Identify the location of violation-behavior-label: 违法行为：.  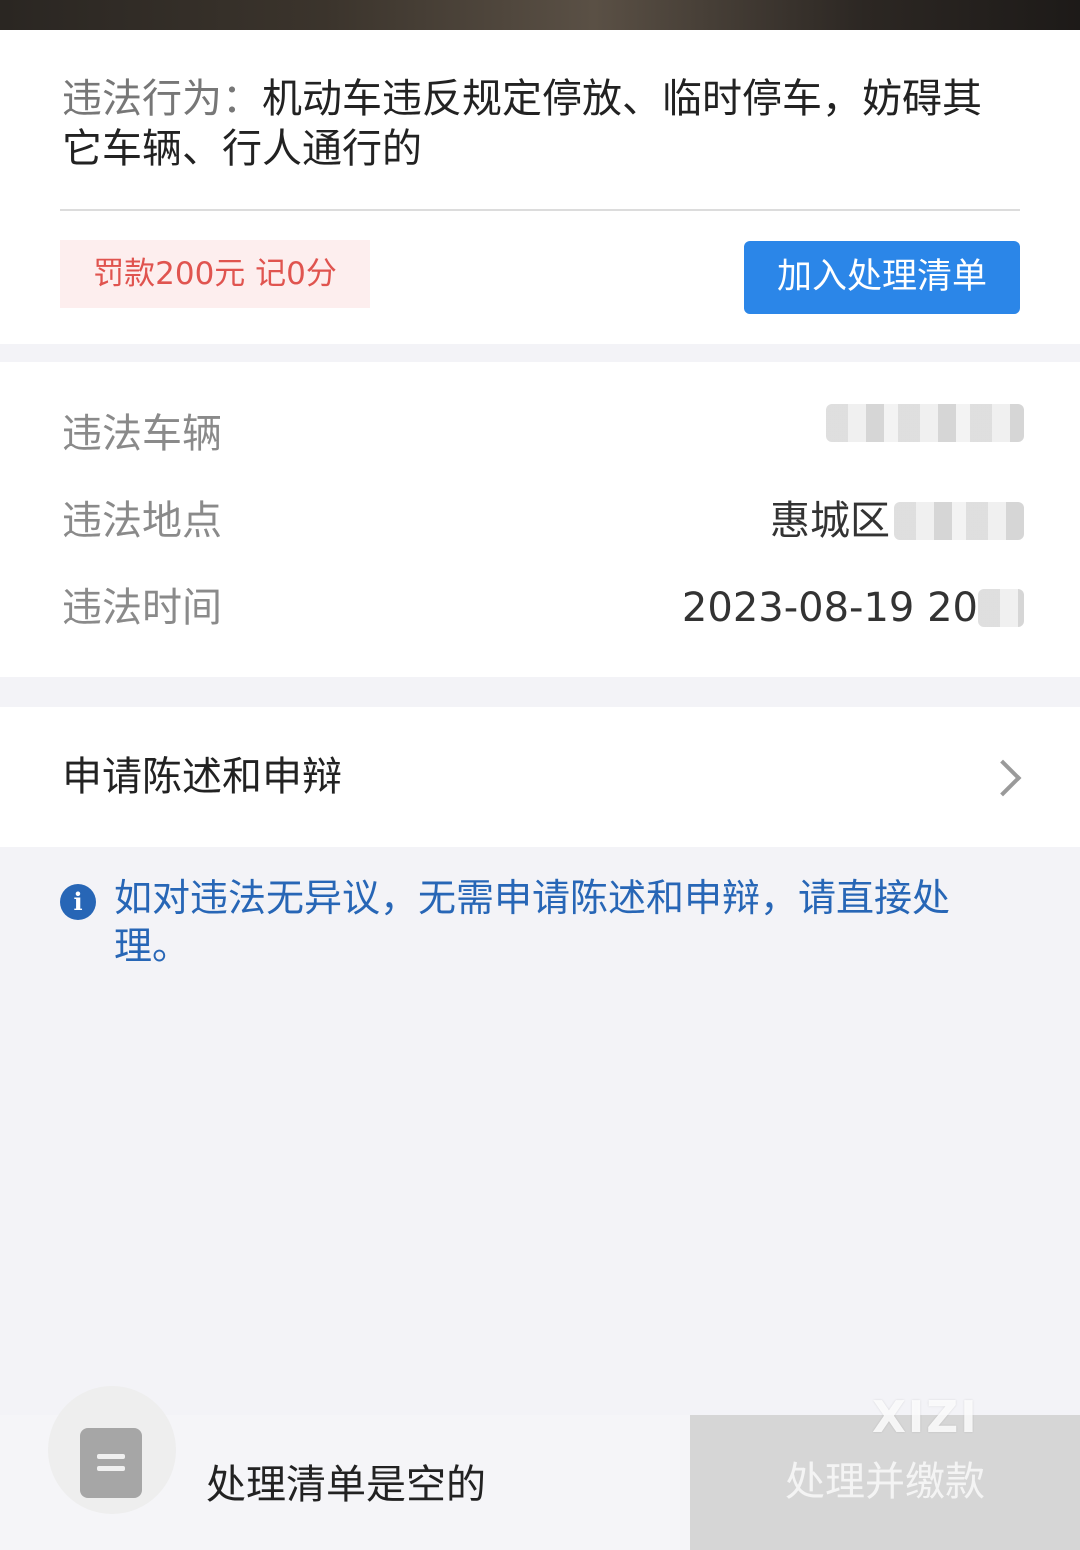
(162, 99).